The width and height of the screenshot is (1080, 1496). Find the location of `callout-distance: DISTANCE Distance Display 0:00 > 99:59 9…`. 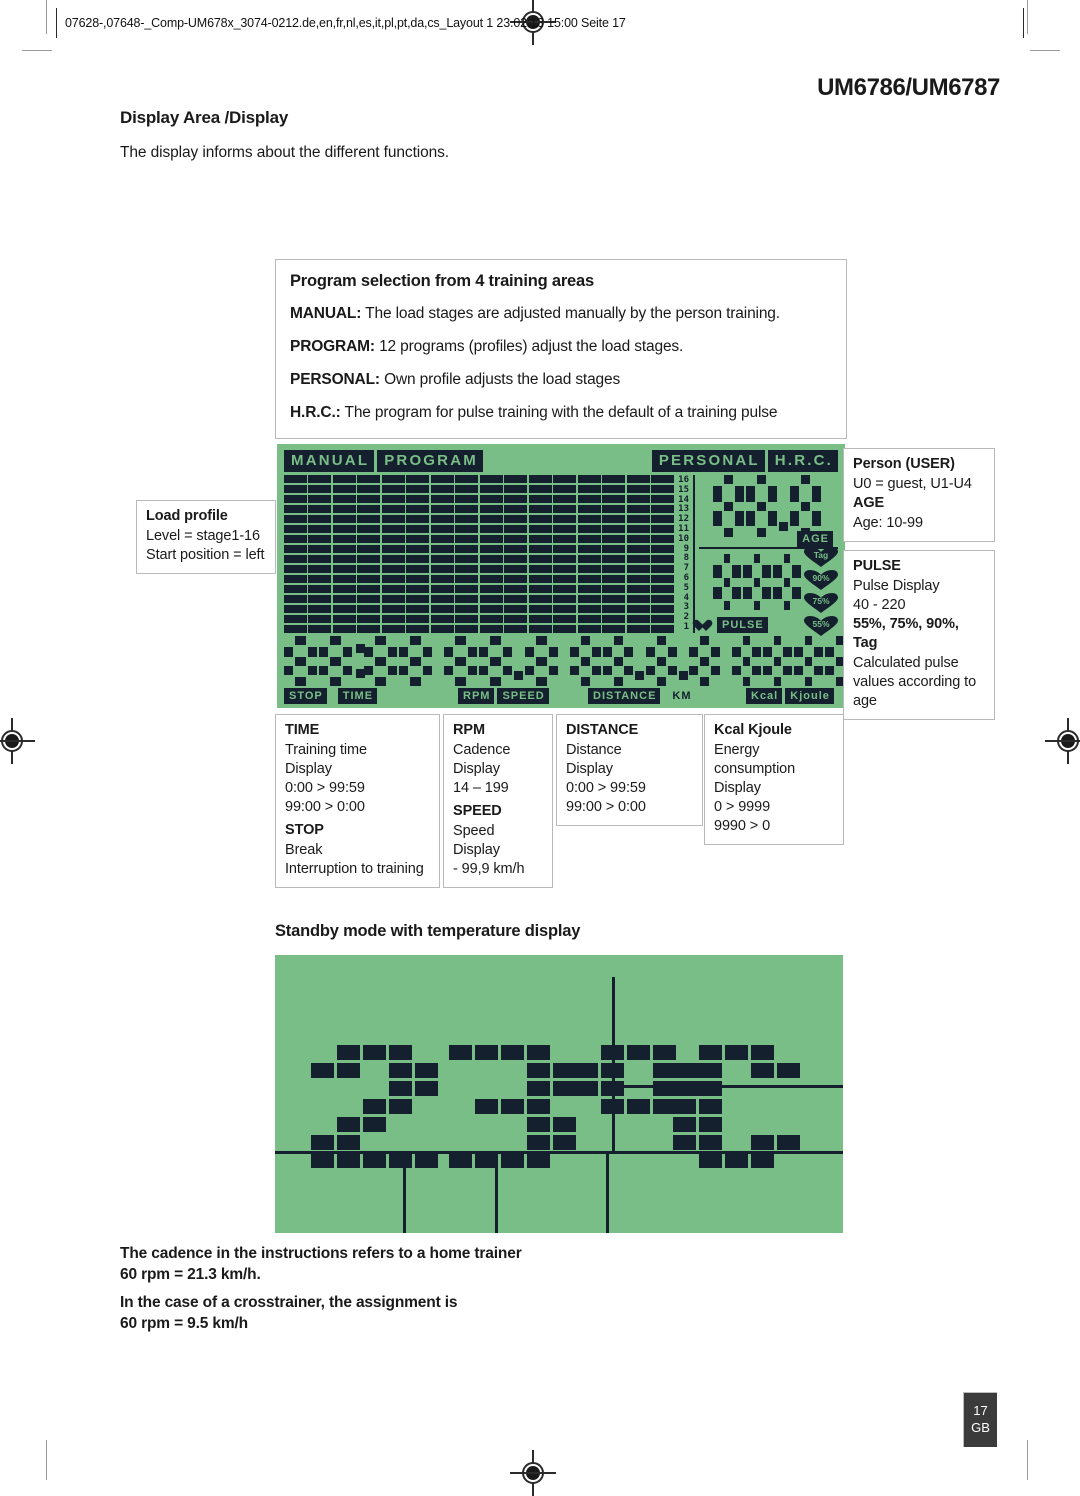

callout-distance: DISTANCE Distance Display 0:00 > 99:59 9… is located at coordinates (629, 770).